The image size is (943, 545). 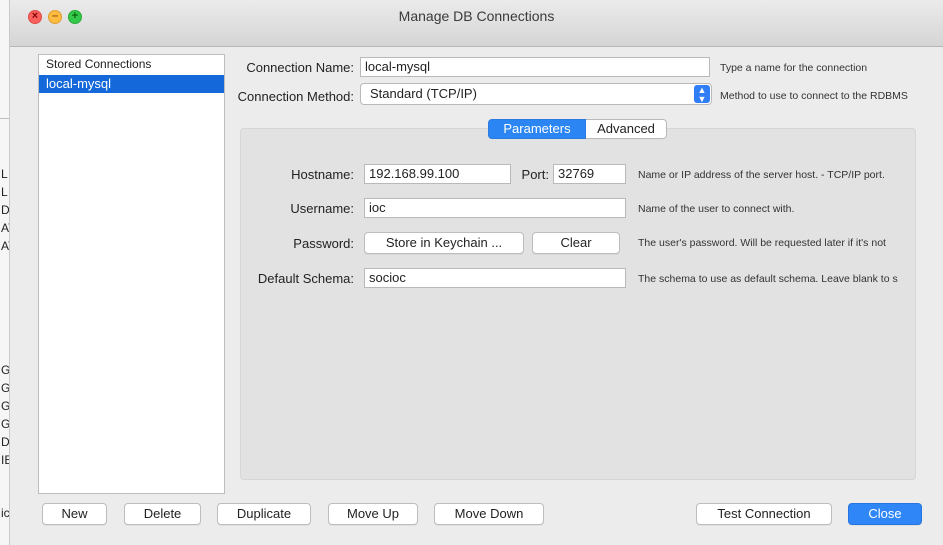 I want to click on chevron-up-down-icon: ▲ ▼, so click(x=702, y=94).